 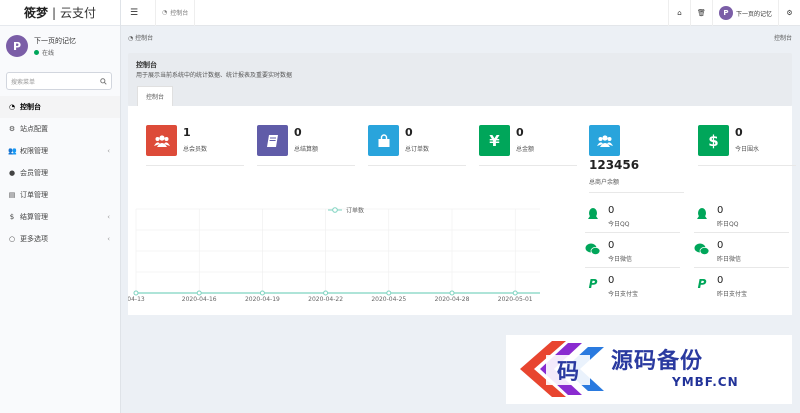 I want to click on sidebar-item-members: ● 会员管理, so click(x=60, y=173).